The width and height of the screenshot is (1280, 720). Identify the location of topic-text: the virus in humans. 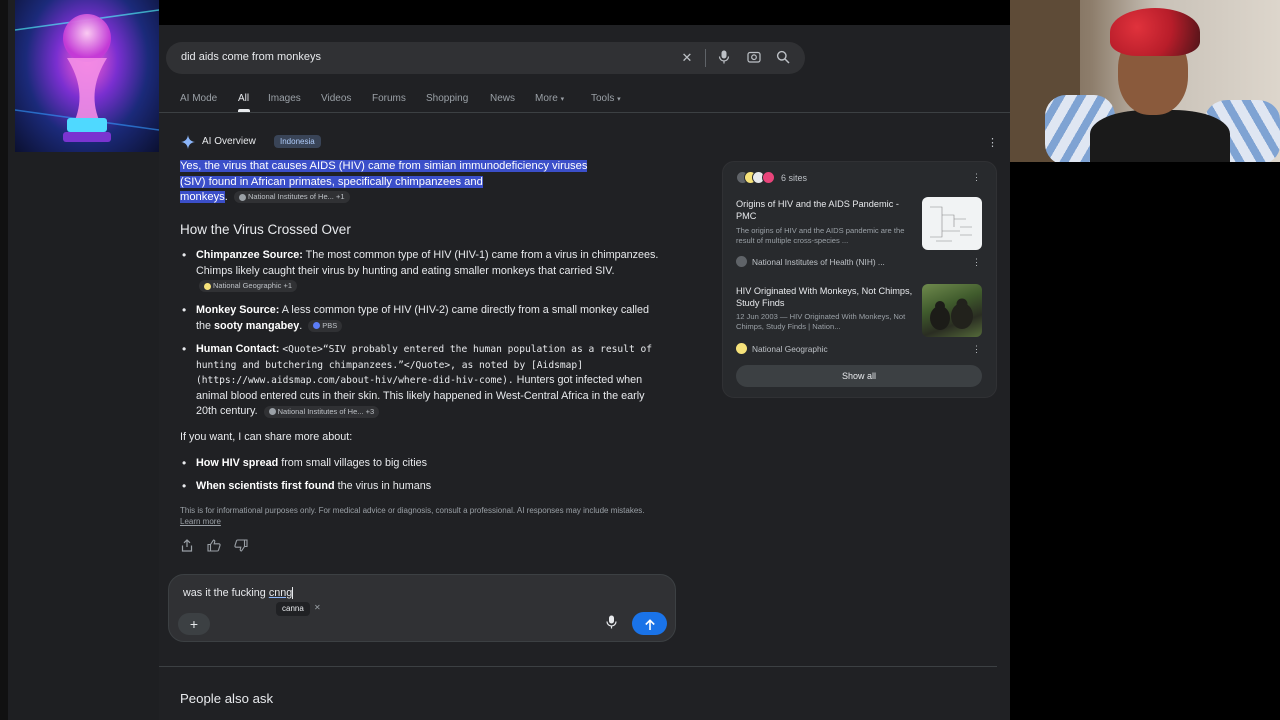
(383, 486).